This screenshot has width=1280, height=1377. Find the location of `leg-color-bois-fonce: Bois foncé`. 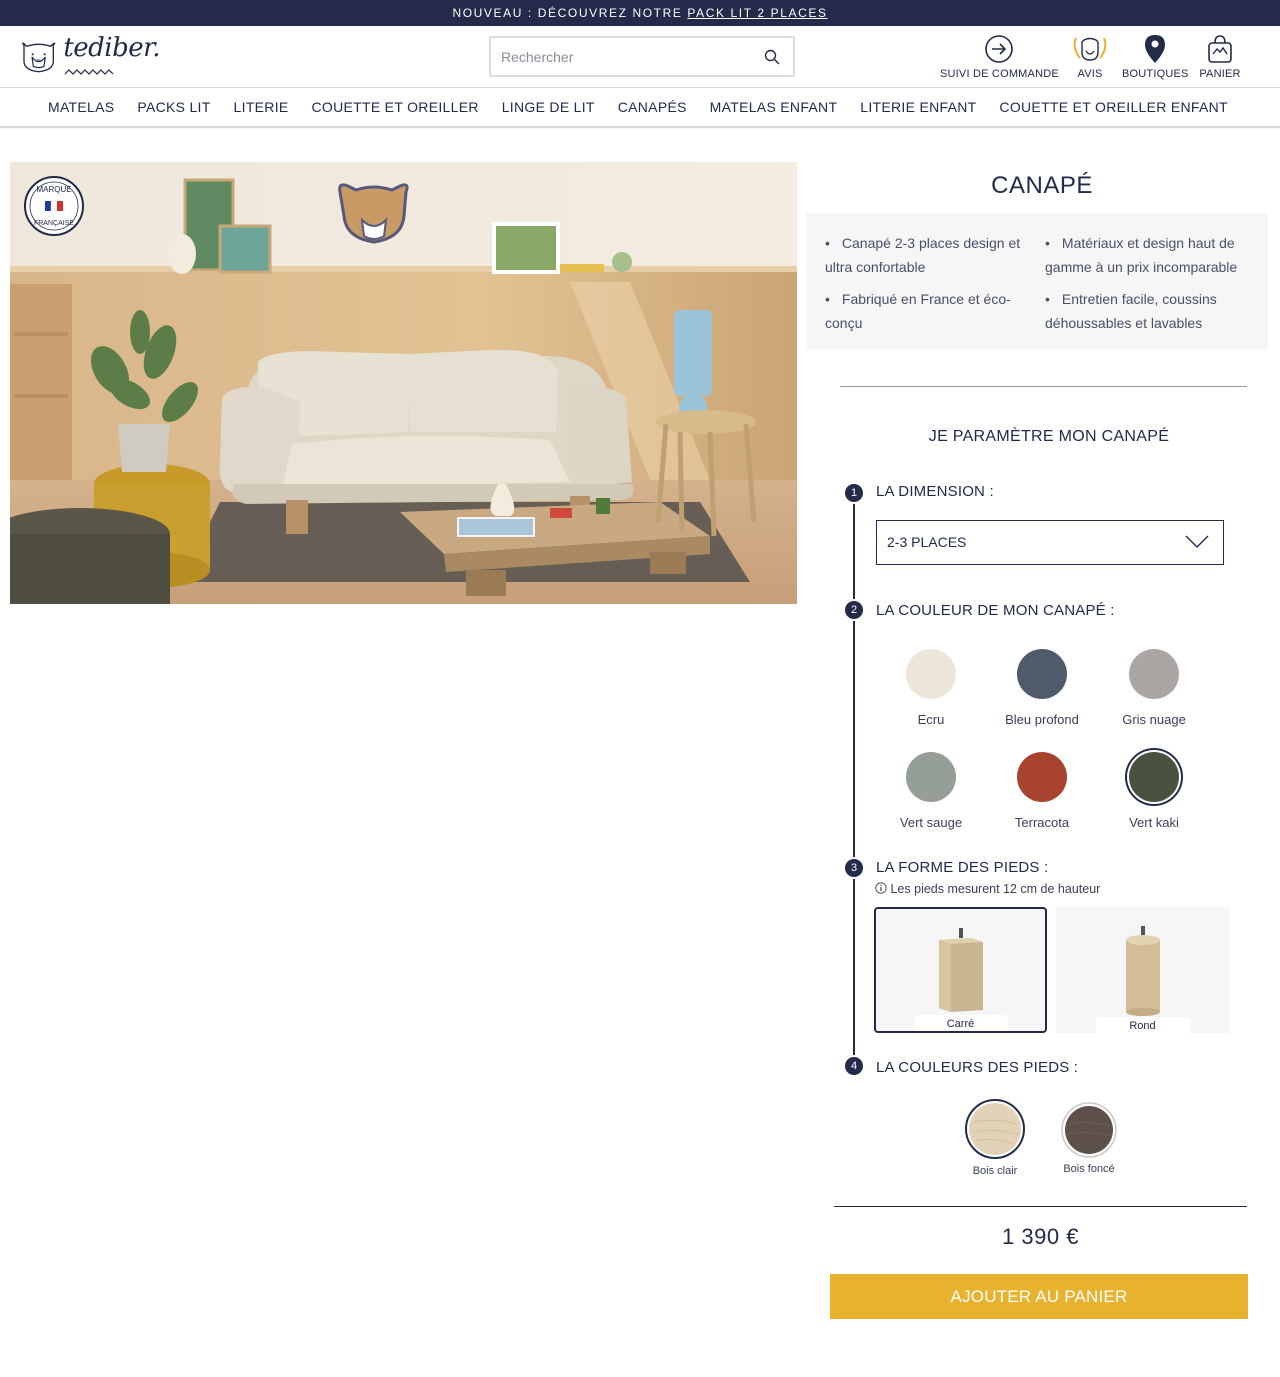

leg-color-bois-fonce: Bois foncé is located at coordinates (1089, 1138).